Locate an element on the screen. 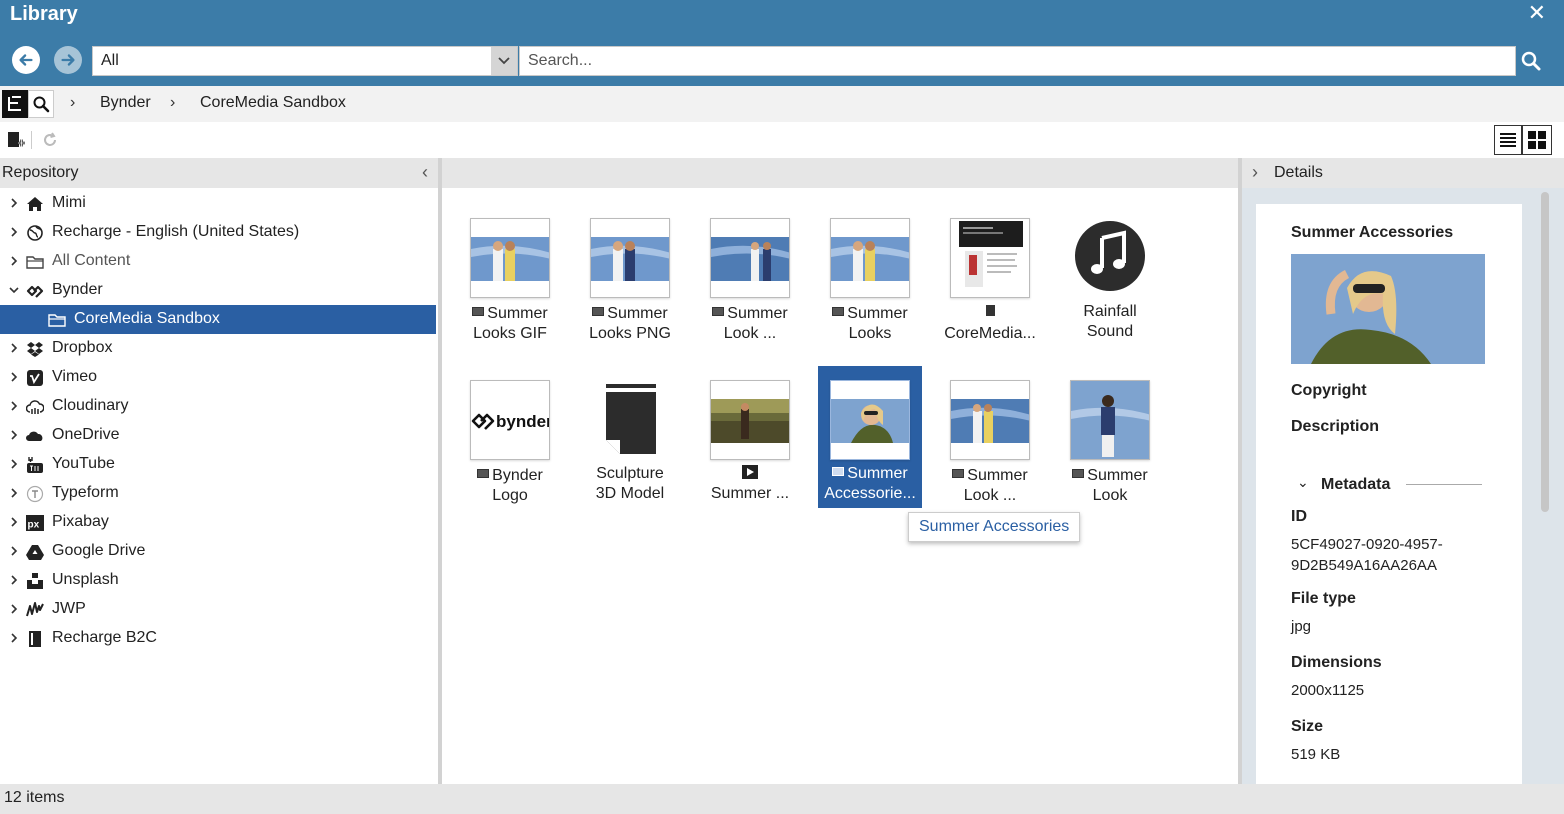 The height and width of the screenshot is (814, 1564). tree-item-onedrive: OneDrive is located at coordinates (218, 435).